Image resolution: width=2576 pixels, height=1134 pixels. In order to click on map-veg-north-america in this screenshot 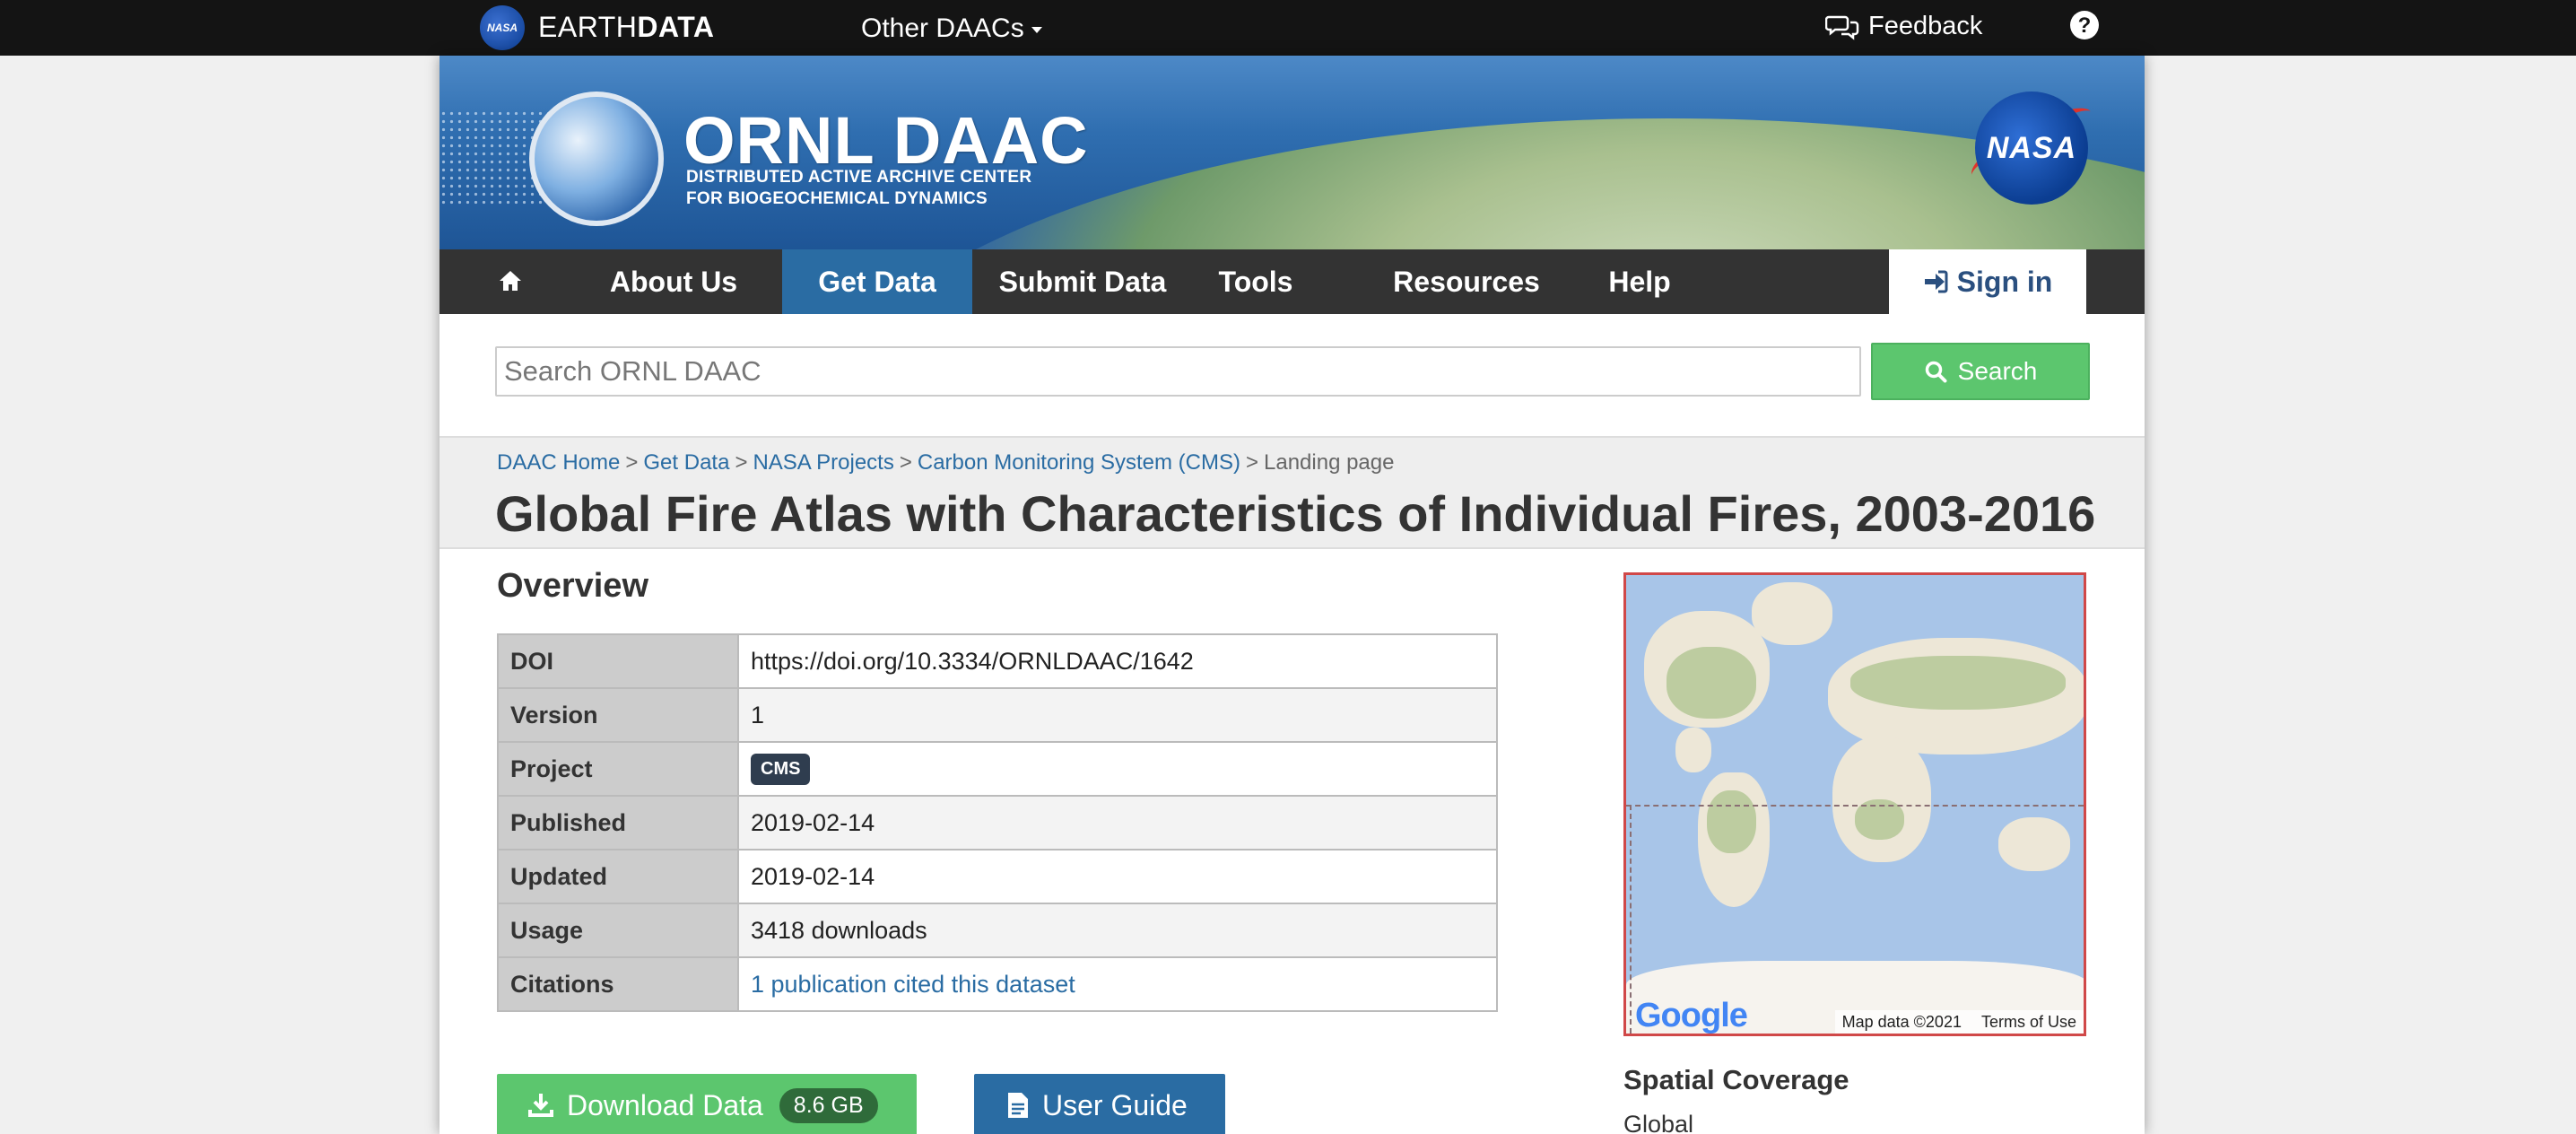, I will do `click(1711, 683)`.